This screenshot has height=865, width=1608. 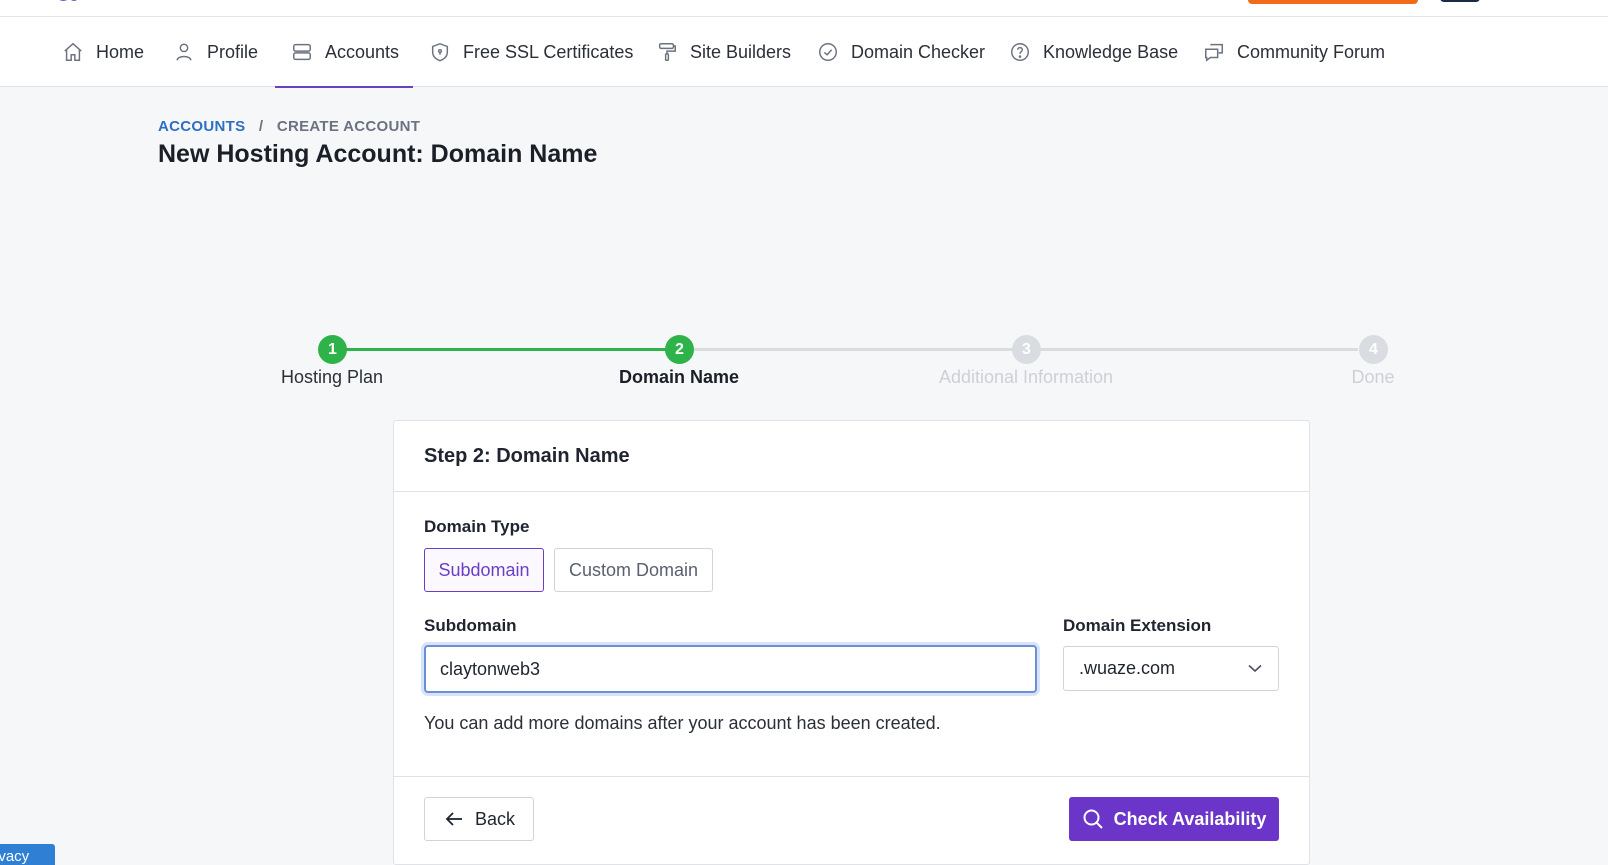 I want to click on logo-icon, so click(x=68, y=0).